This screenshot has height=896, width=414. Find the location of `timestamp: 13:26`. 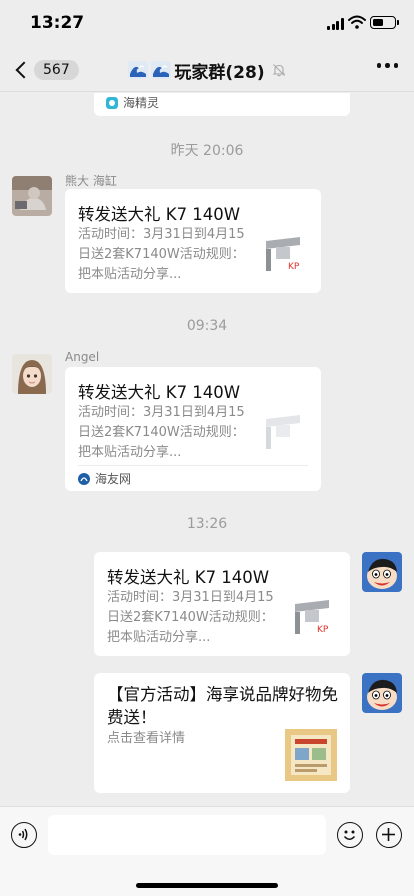

timestamp: 13:26 is located at coordinates (207, 524).